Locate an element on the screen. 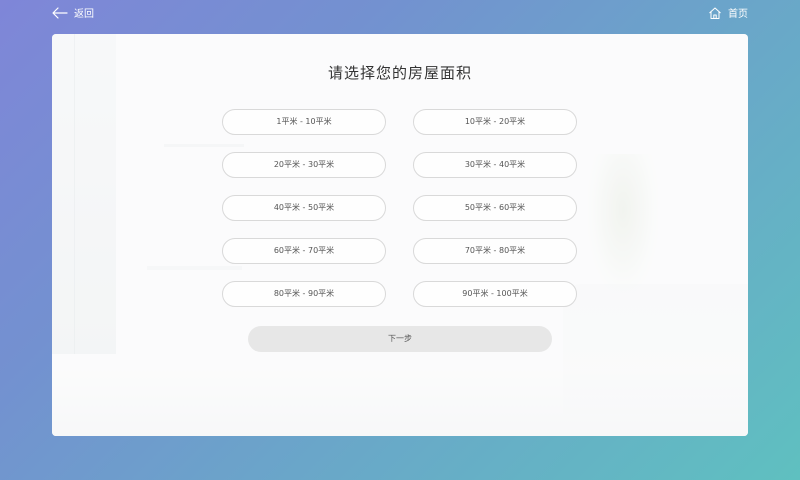  area-option-40-50: 40平米 - 50平米 is located at coordinates (304, 208).